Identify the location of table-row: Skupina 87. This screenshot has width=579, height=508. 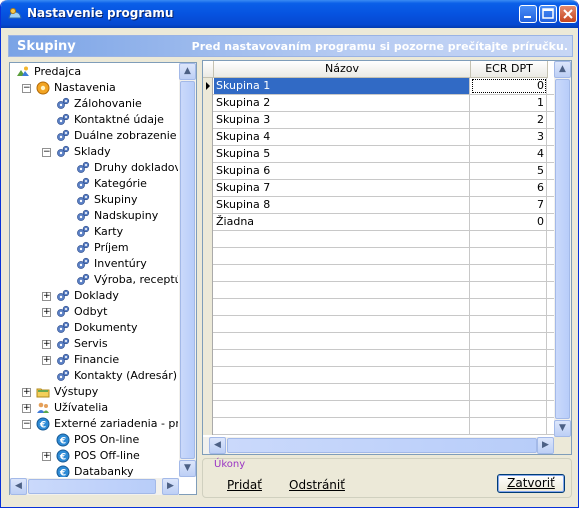
(378, 205).